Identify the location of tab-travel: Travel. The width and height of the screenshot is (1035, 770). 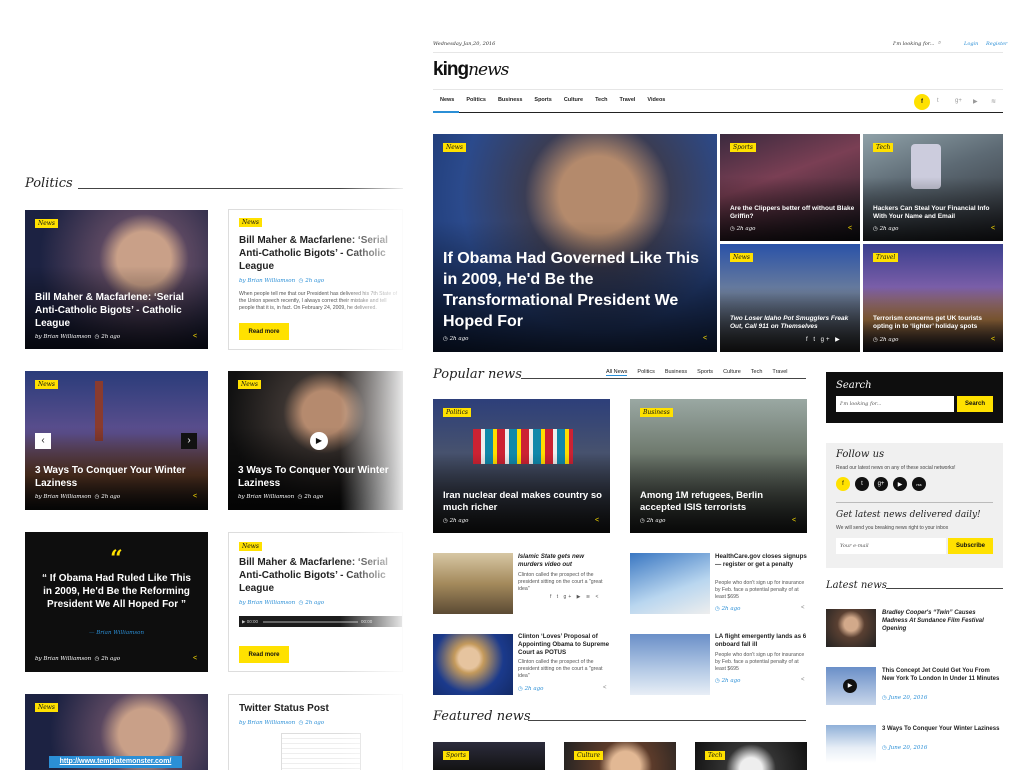
(779, 372).